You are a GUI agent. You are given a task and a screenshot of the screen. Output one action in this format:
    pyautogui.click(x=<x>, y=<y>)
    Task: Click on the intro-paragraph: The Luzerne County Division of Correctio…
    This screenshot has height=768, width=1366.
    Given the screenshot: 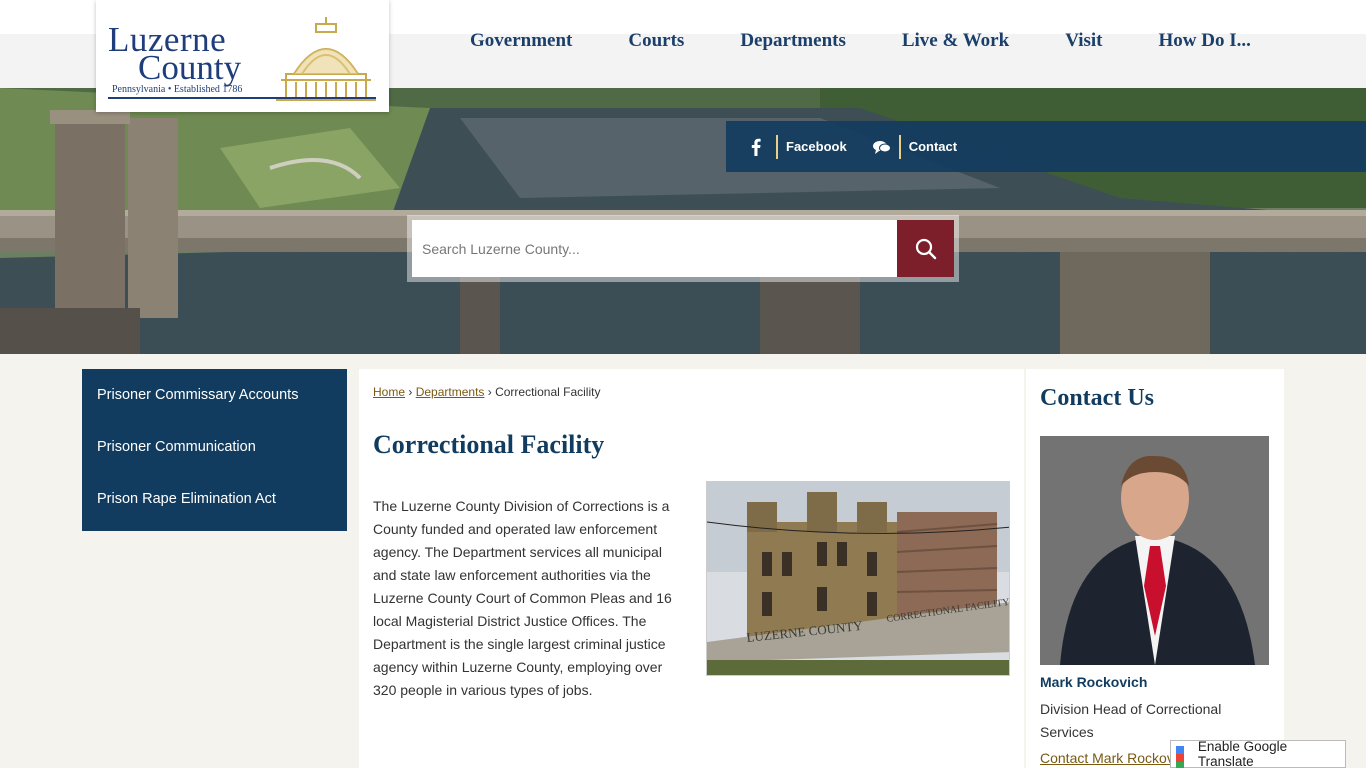 What is the action you would take?
    pyautogui.click(x=522, y=598)
    